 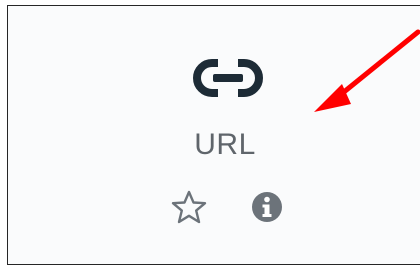 What do you see at coordinates (189, 207) in the screenshot?
I see `star-icon` at bounding box center [189, 207].